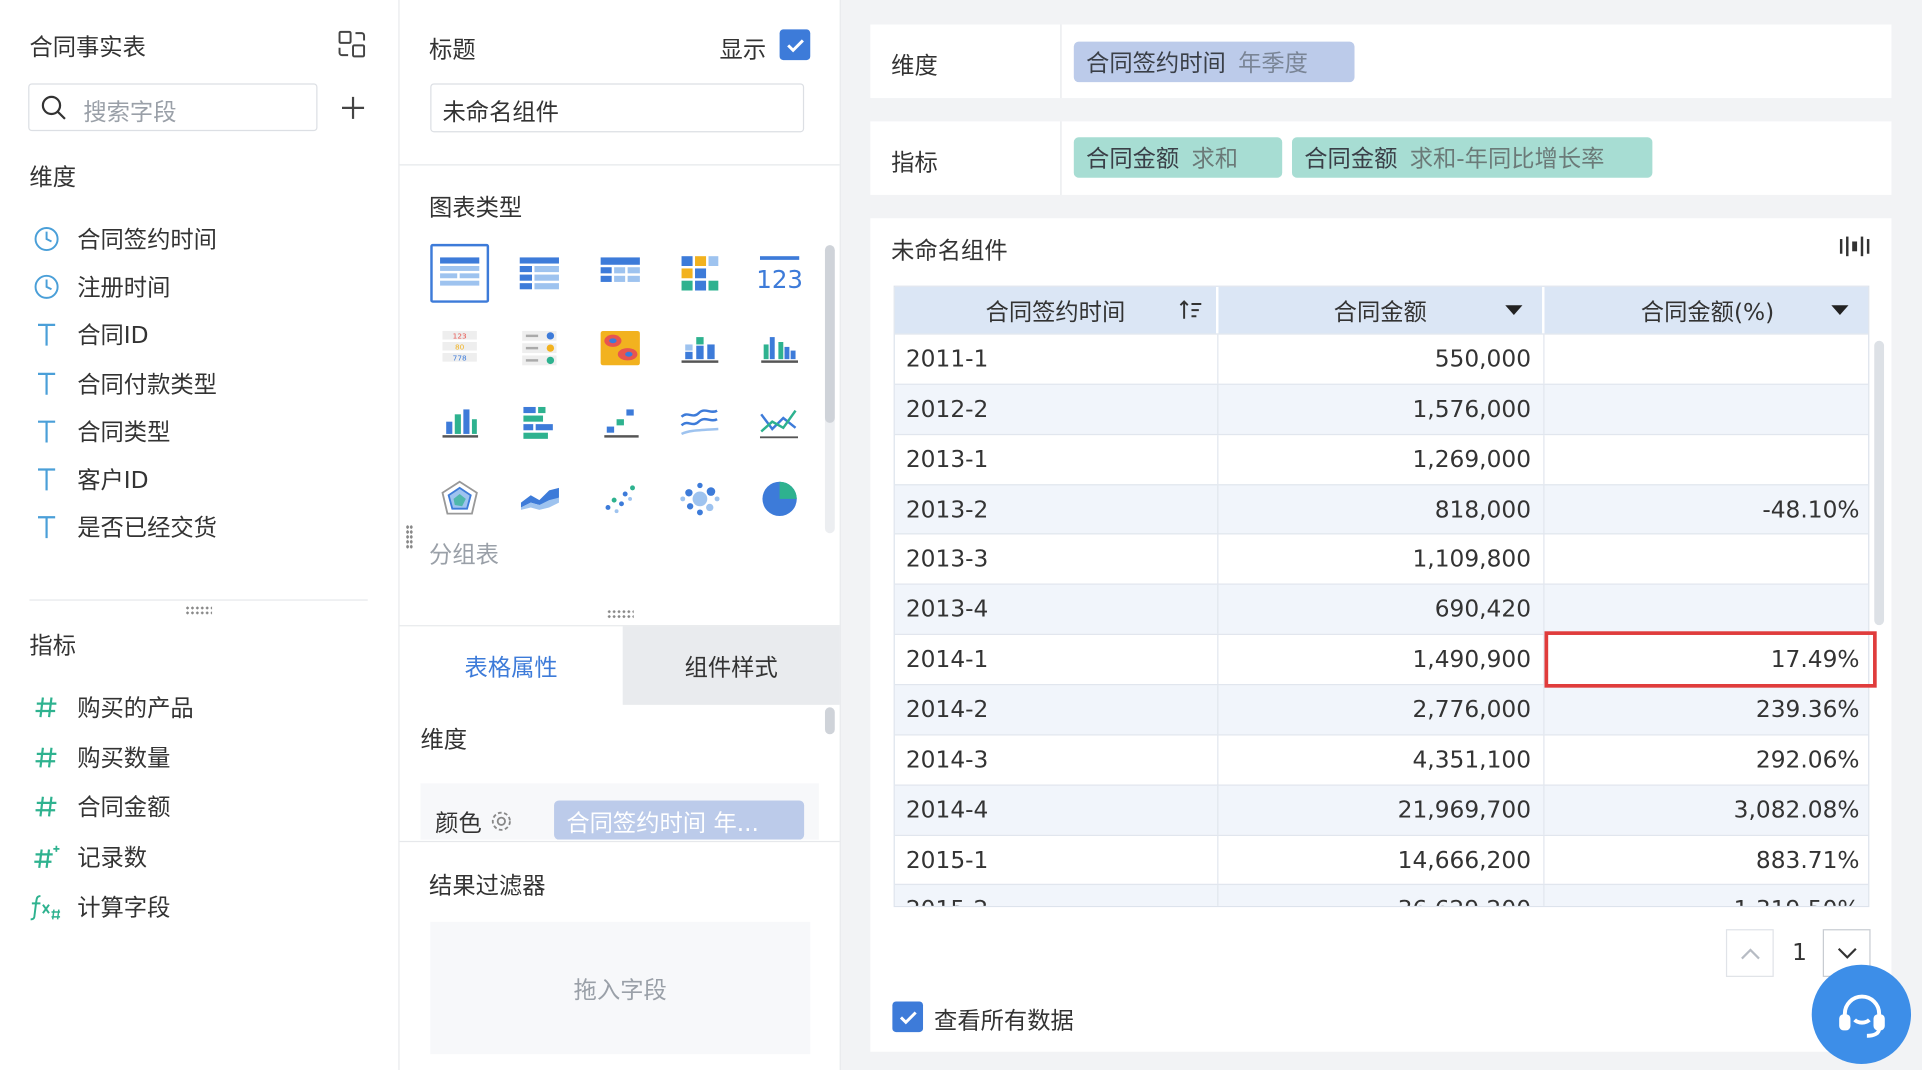  I want to click on chart-settings-icon, so click(1855, 246).